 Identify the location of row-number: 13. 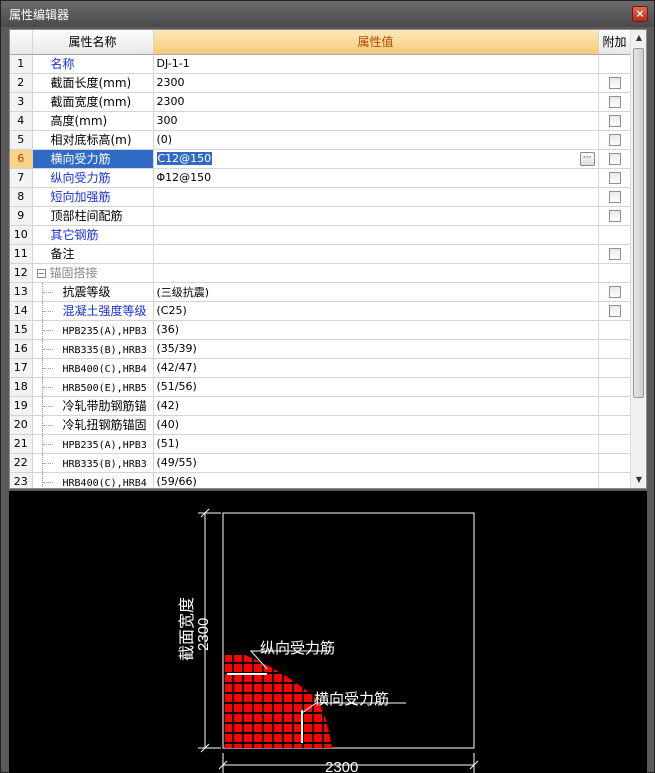
(21, 292).